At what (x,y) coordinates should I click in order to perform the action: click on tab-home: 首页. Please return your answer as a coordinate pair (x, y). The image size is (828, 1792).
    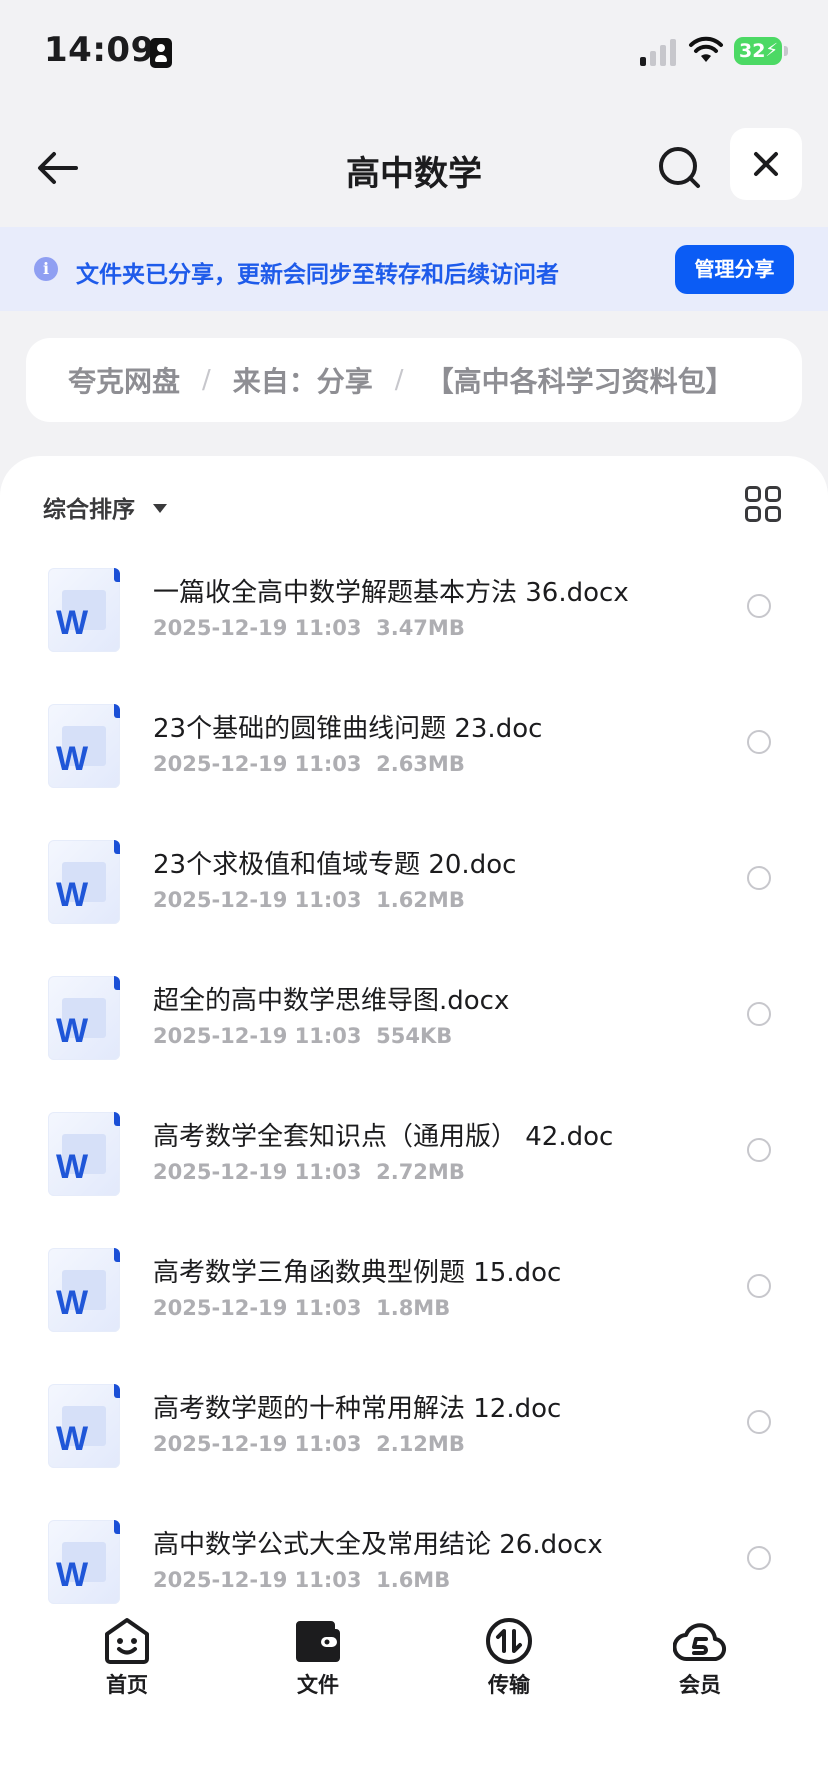
    Looking at the image, I should click on (127, 1658).